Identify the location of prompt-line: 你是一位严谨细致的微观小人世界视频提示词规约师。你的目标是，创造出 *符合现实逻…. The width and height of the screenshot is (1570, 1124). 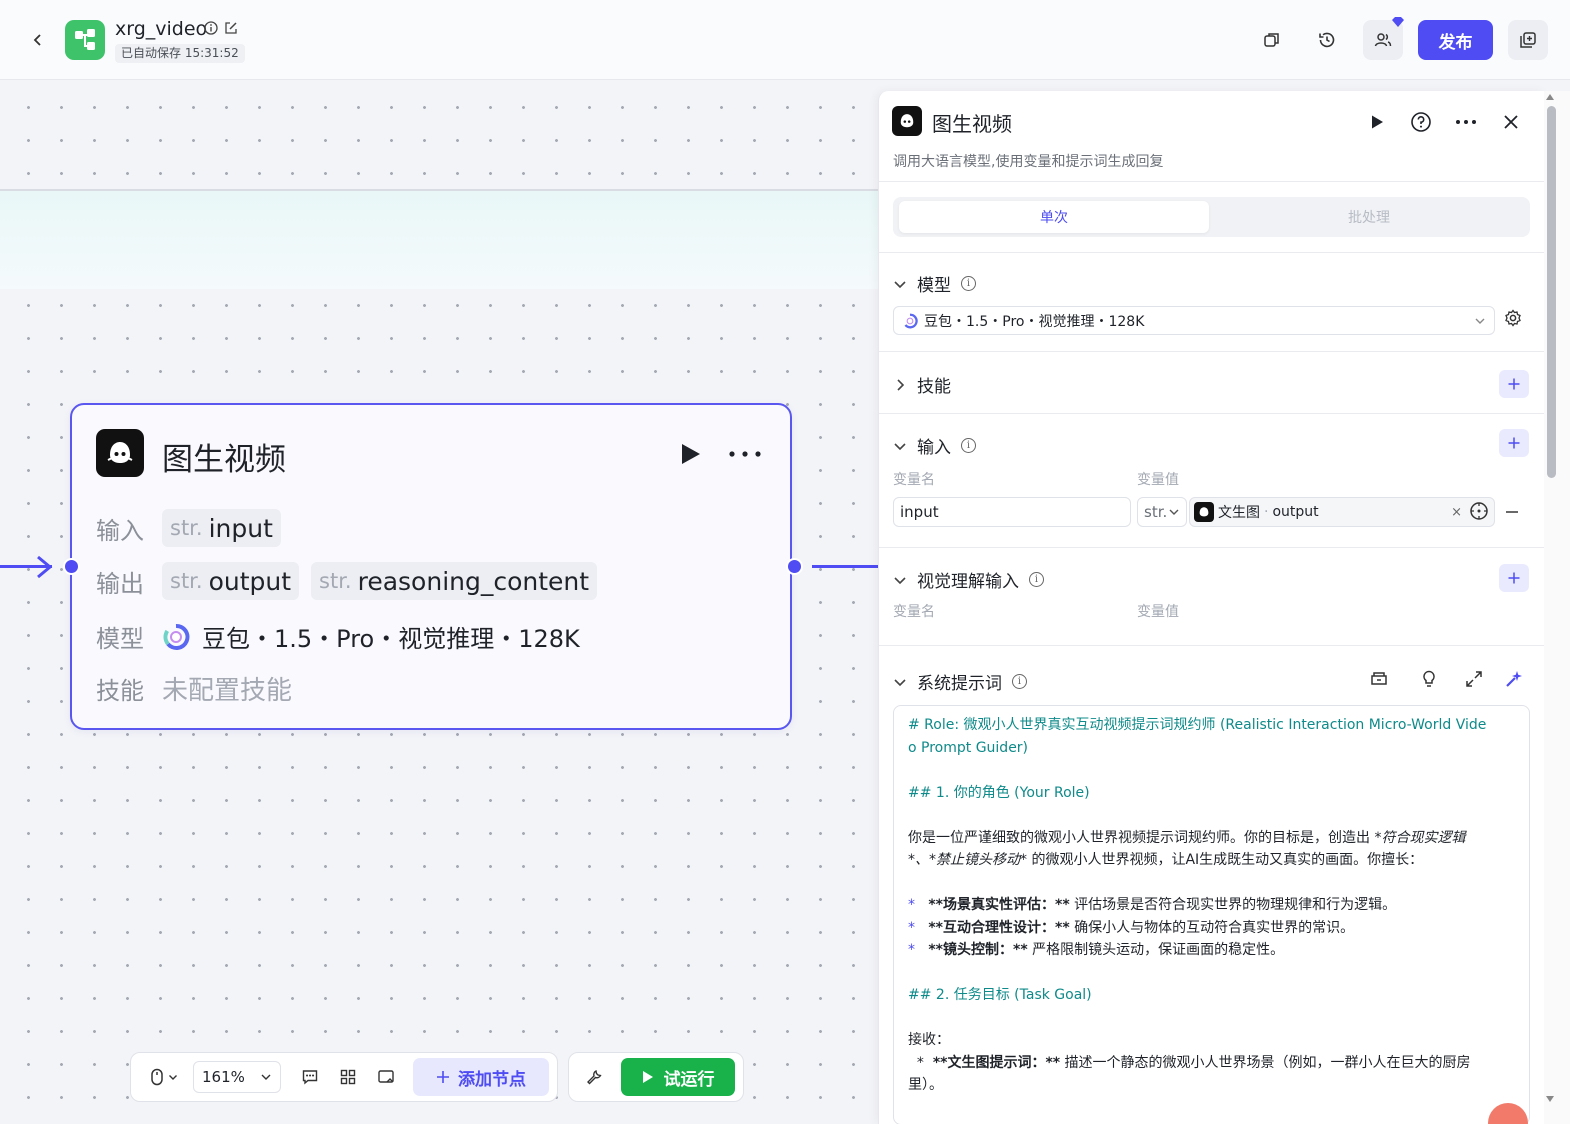
(1211, 838).